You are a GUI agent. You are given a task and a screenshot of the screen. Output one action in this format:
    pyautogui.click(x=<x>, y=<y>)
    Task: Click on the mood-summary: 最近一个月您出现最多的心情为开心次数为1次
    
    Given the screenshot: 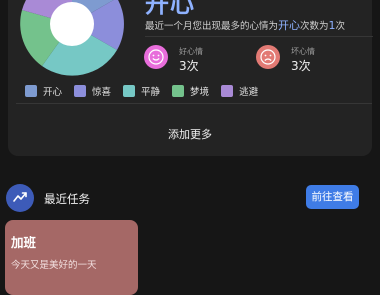 What is the action you would take?
    pyautogui.click(x=245, y=25)
    